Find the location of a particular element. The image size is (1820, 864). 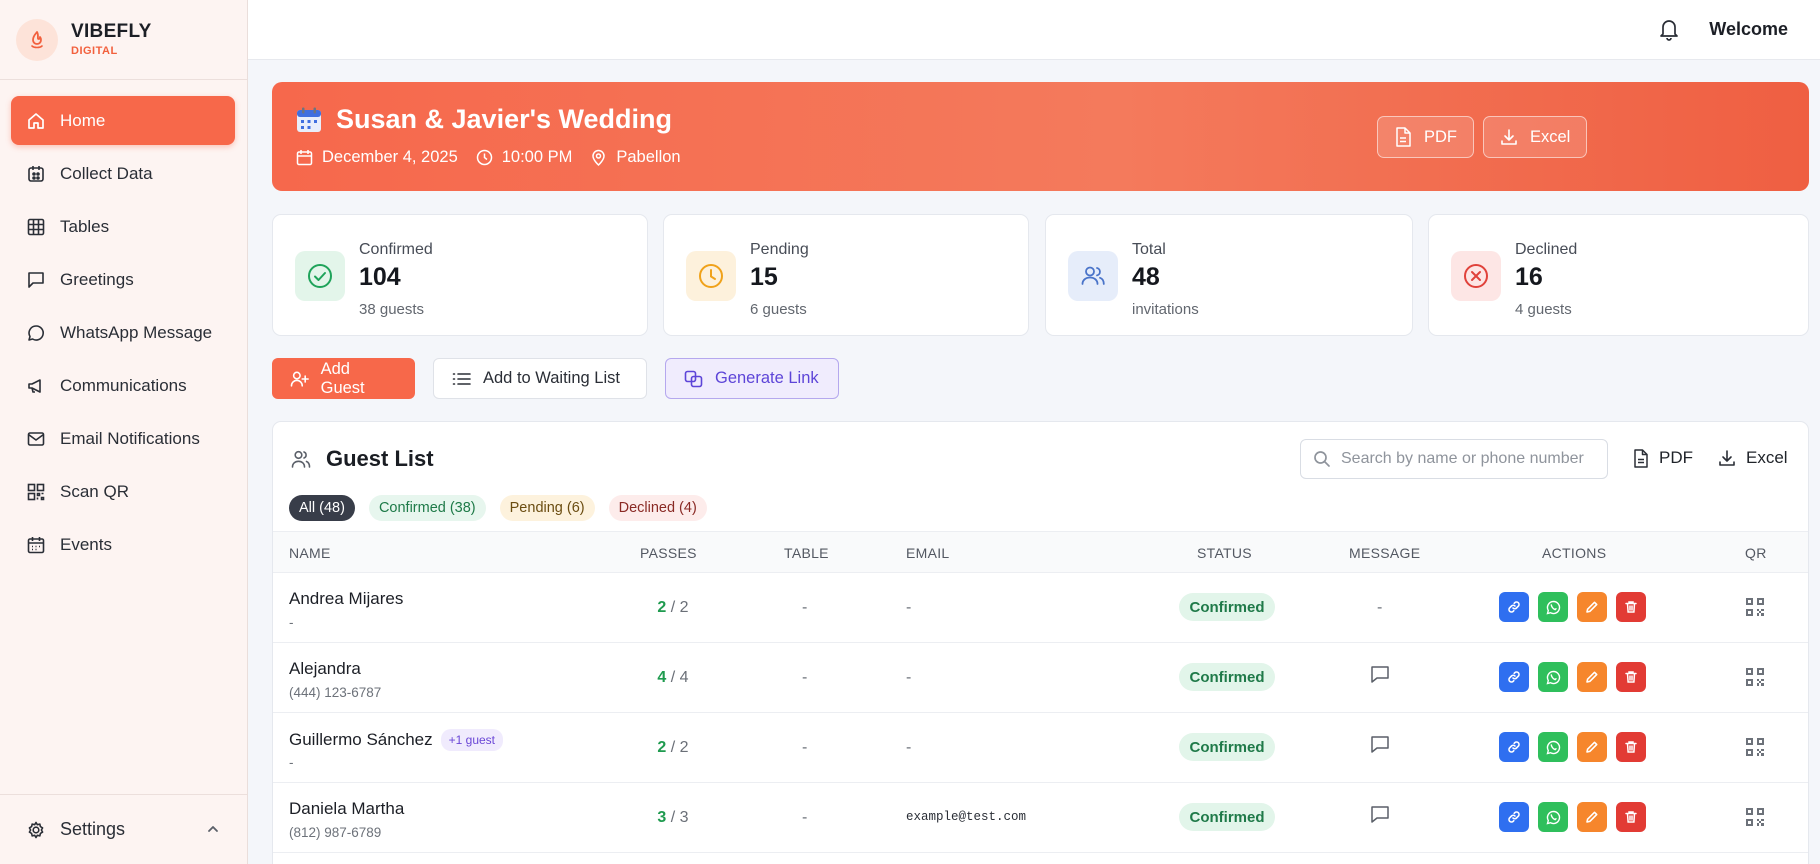

clock-icon is located at coordinates (711, 276).